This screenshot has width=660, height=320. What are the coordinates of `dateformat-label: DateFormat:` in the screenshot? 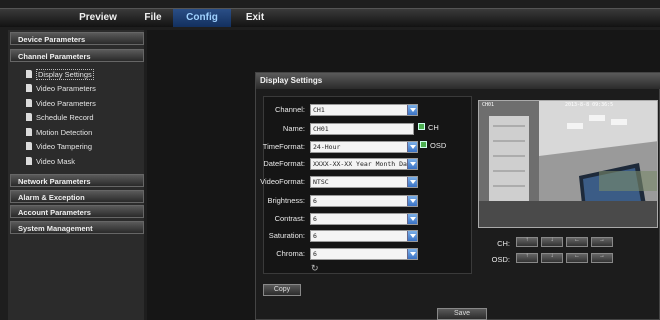 It's located at (284, 163).